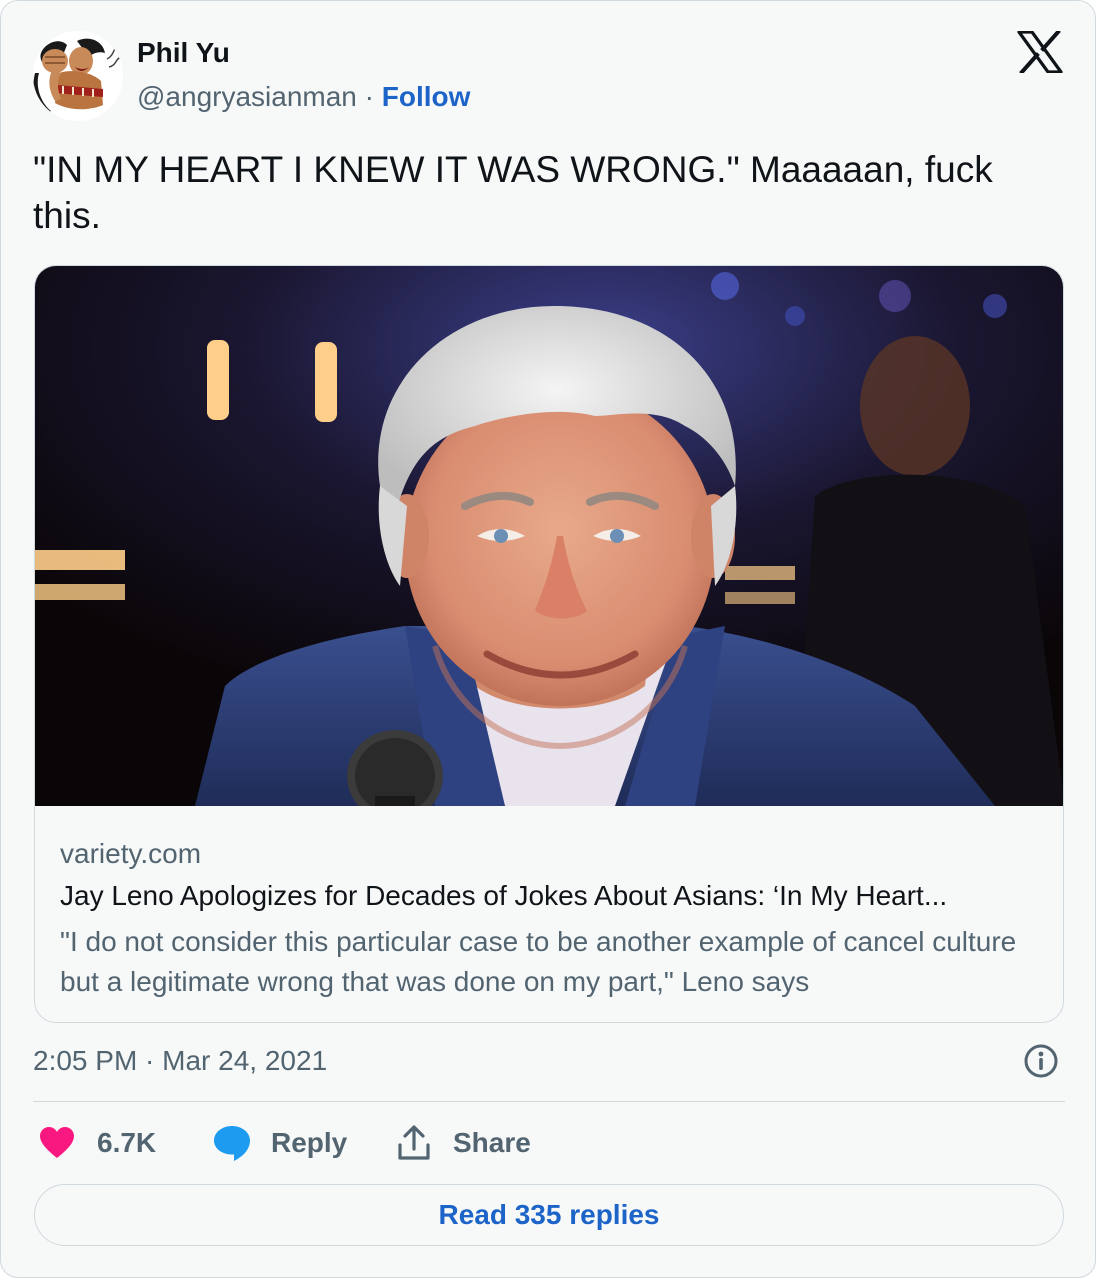 The width and height of the screenshot is (1098, 1280). I want to click on reply-action: Reply, so click(280, 1143).